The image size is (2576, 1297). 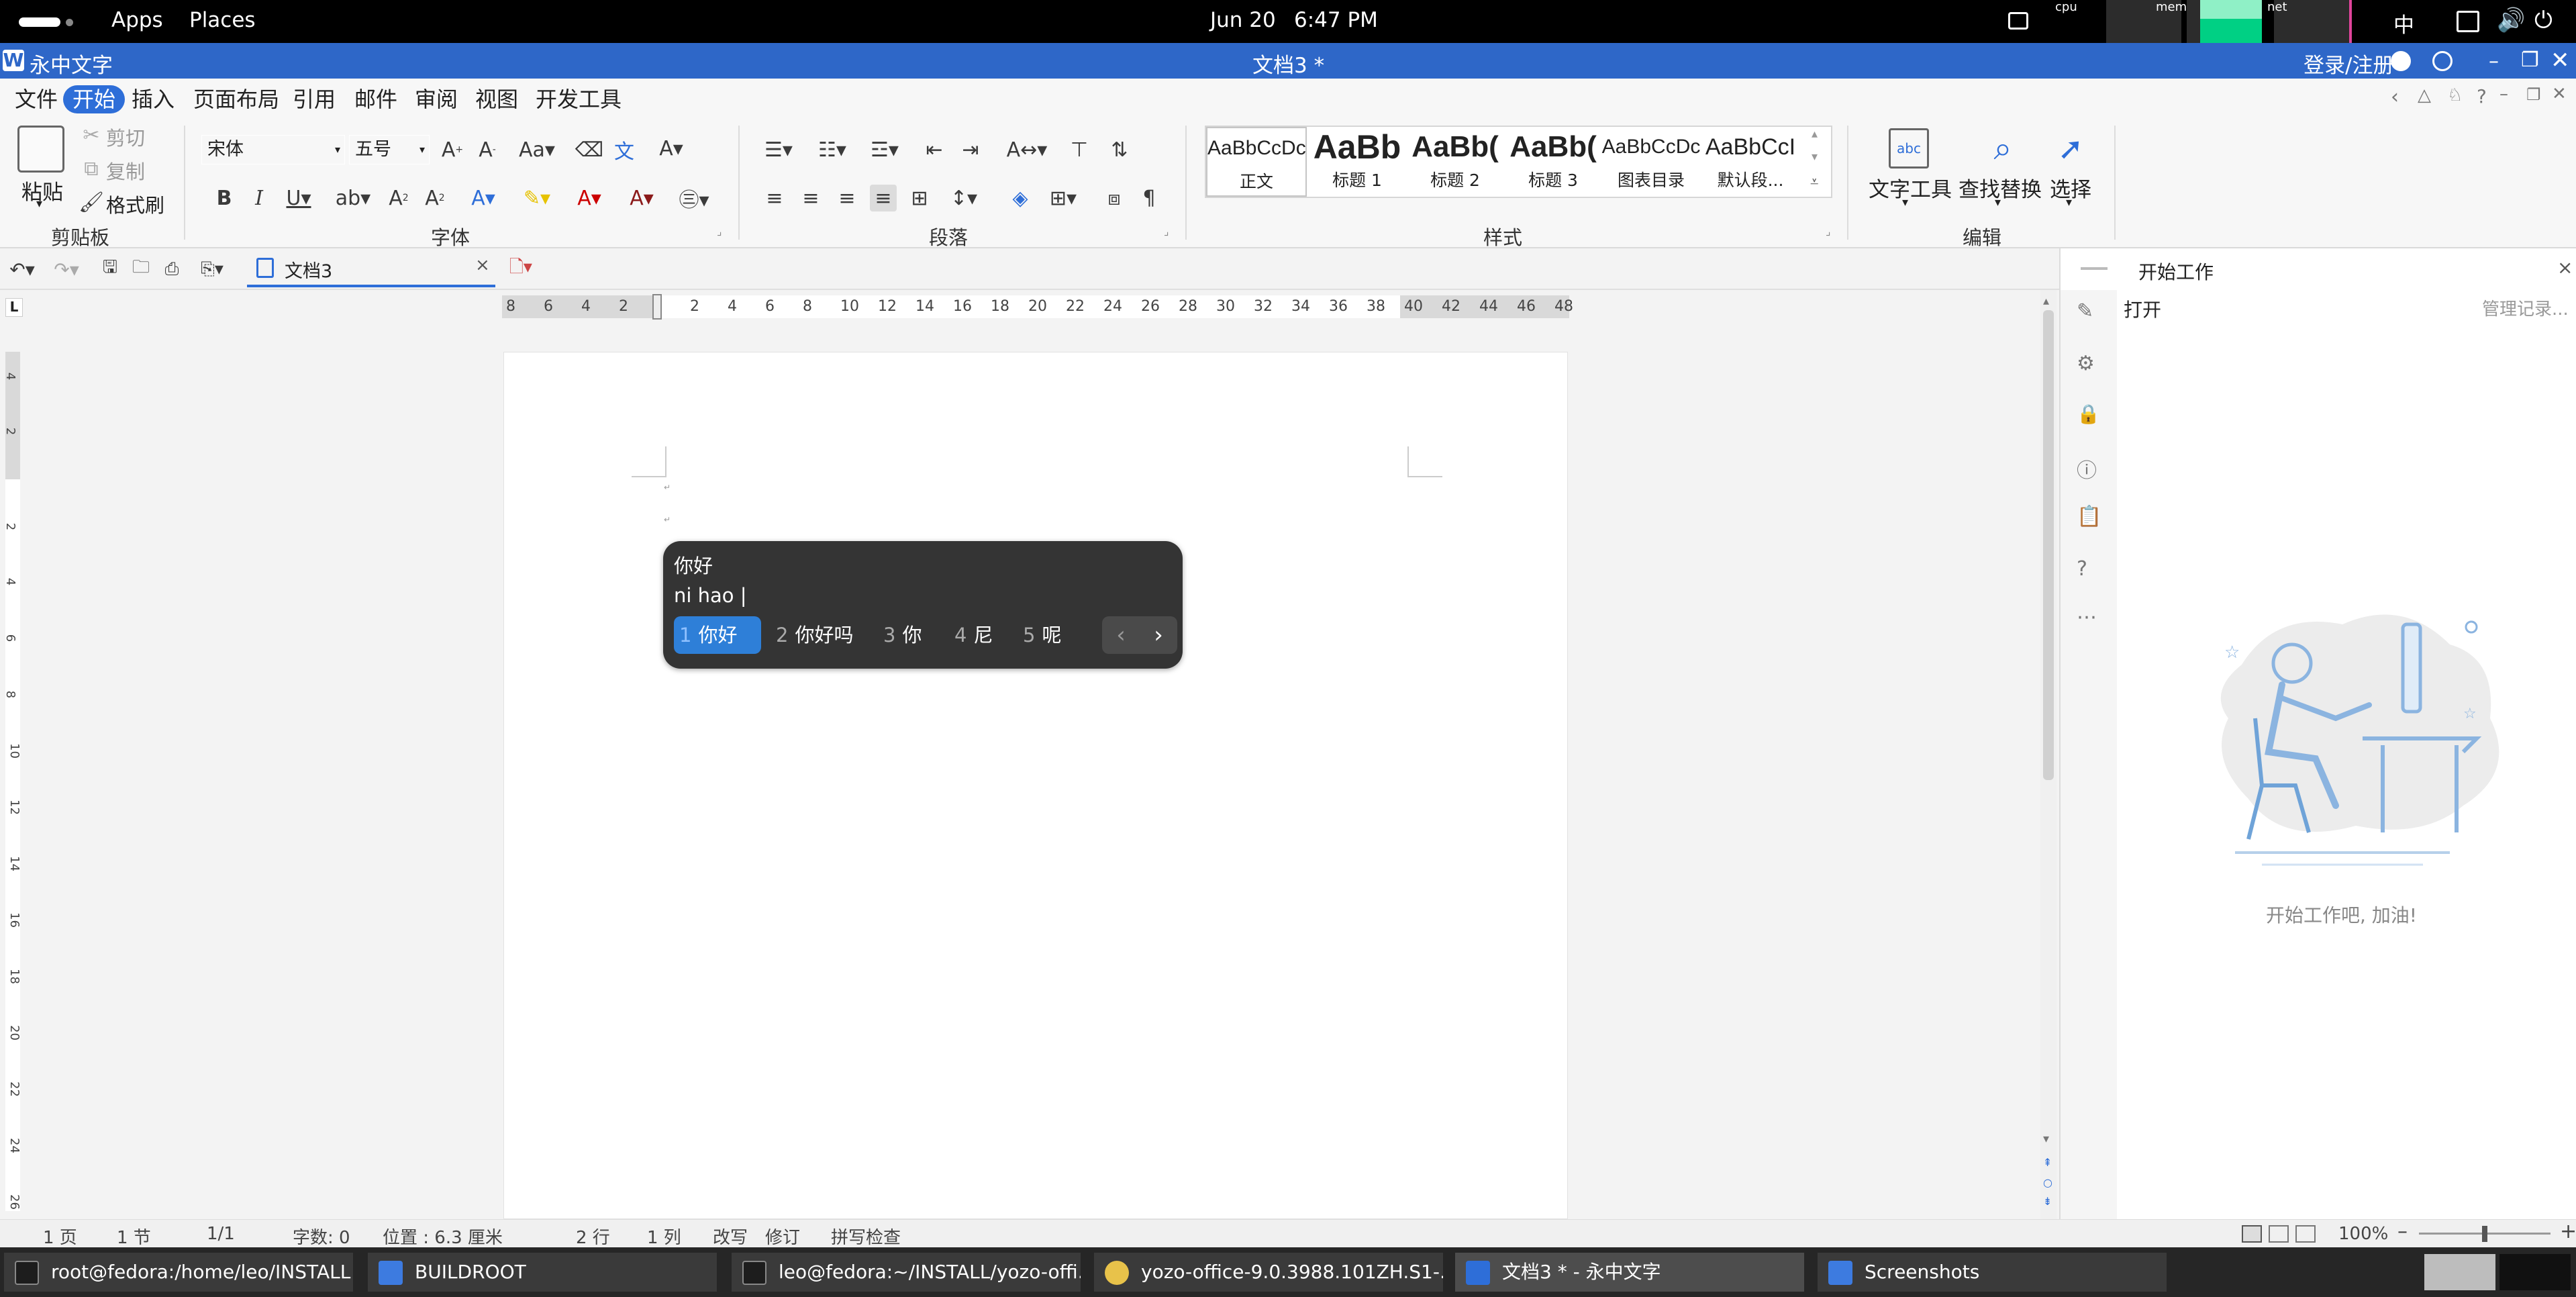 What do you see at coordinates (2047, 1201) in the screenshot?
I see `next-page-icon: ⇟` at bounding box center [2047, 1201].